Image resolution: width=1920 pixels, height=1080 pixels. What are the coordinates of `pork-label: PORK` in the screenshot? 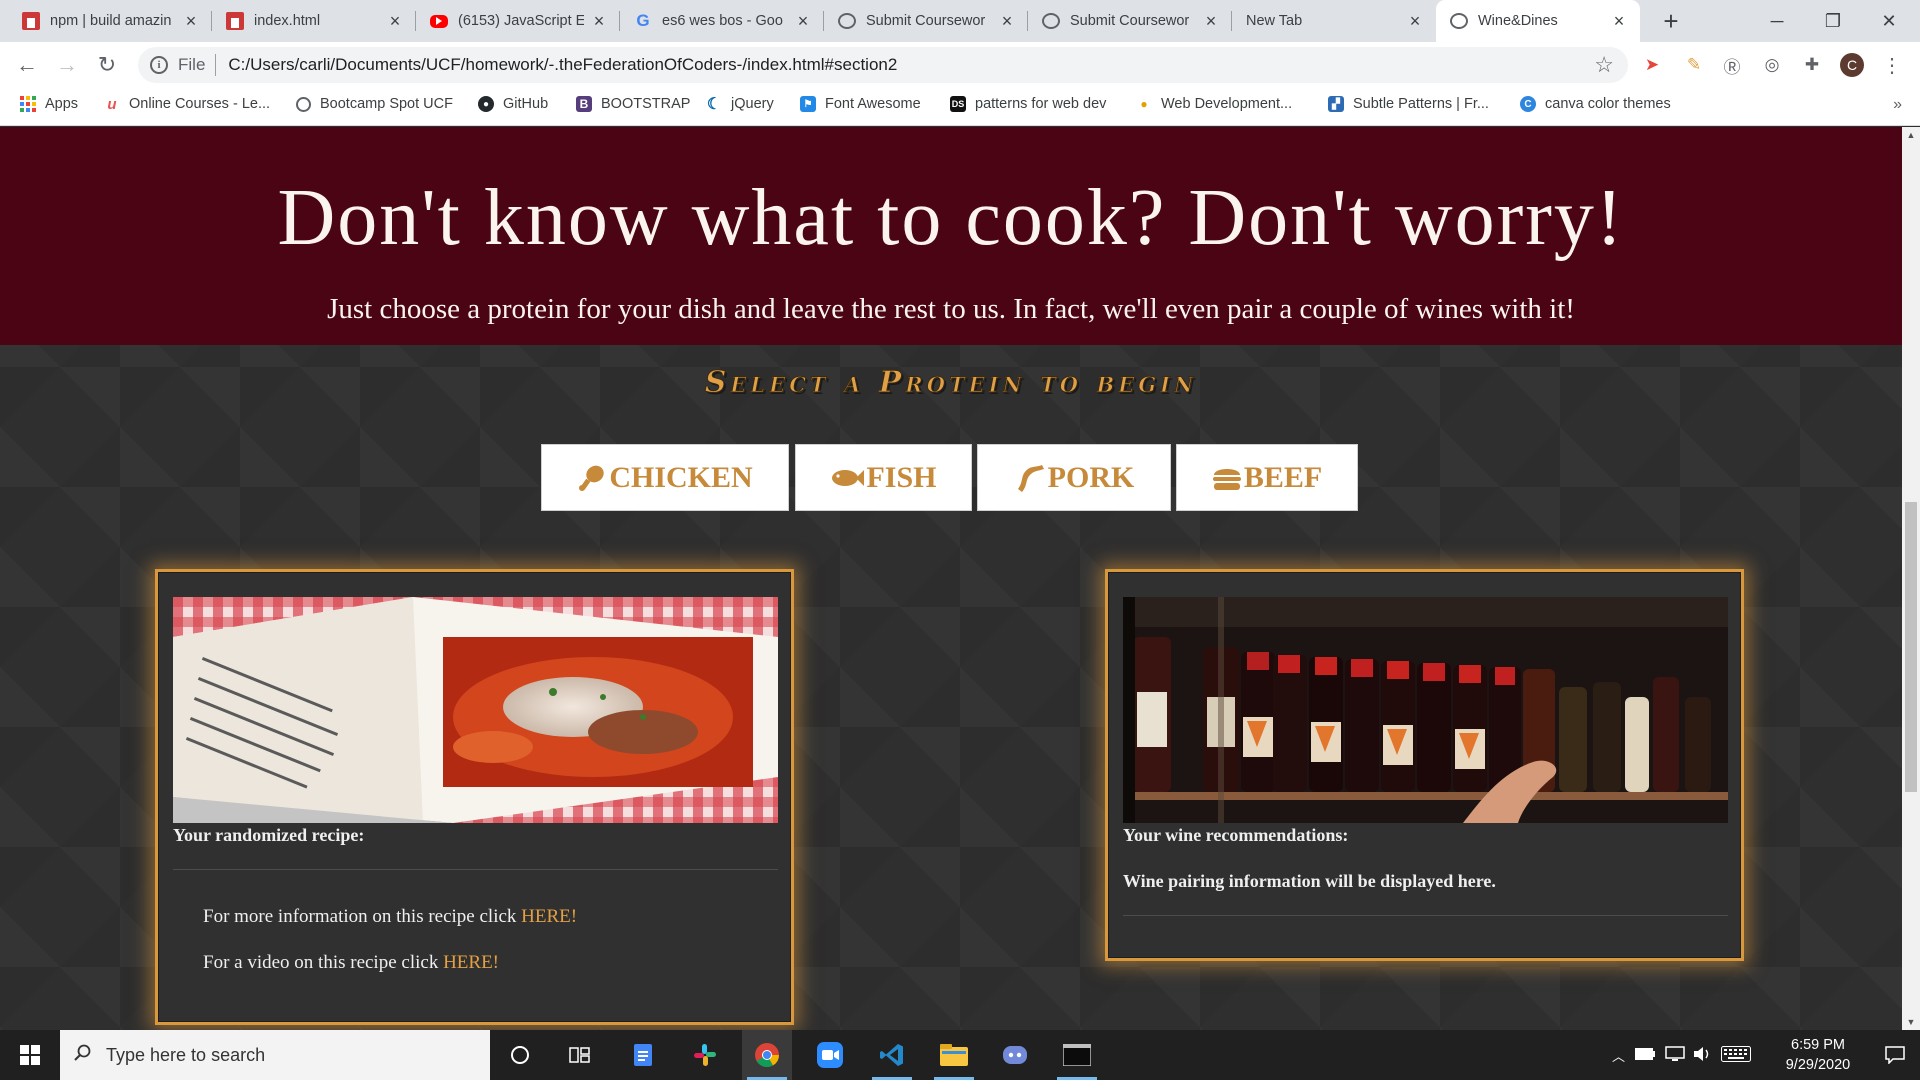 It's located at (1091, 477).